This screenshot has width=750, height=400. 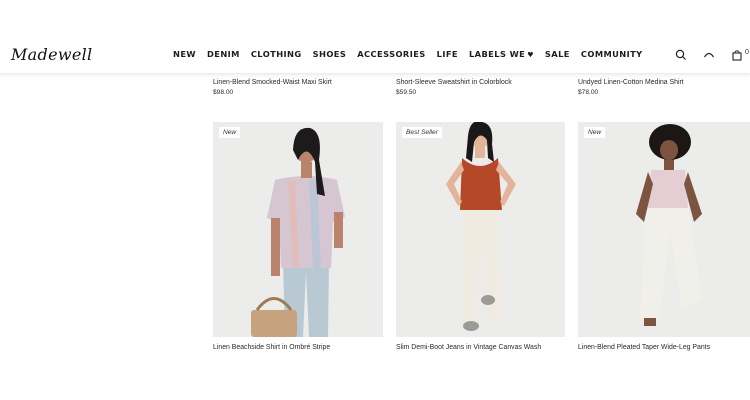 I want to click on account-icon, so click(x=709, y=55).